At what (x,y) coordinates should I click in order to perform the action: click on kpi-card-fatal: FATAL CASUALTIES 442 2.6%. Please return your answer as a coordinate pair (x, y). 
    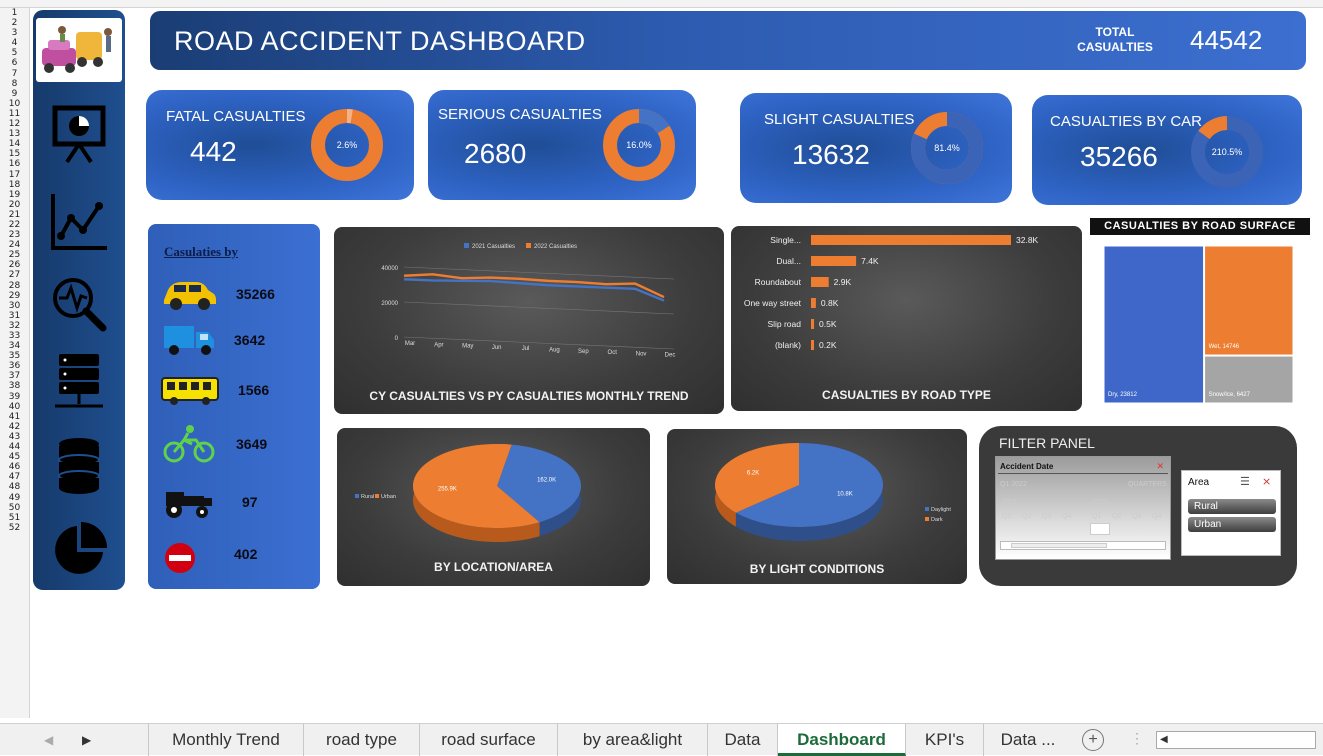
    Looking at the image, I should click on (280, 145).